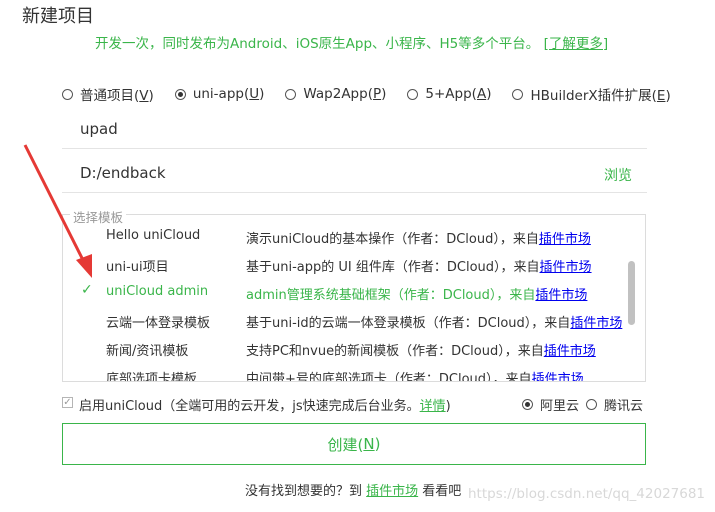  I want to click on template-name: 新闻/资讯模板, so click(147, 351).